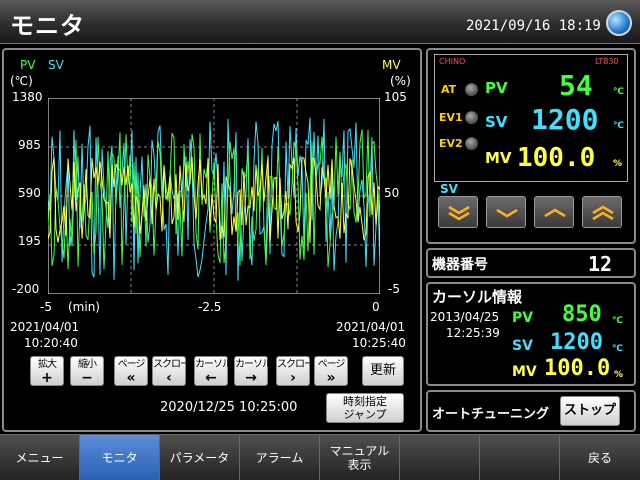 This screenshot has height=480, width=640. Describe the element at coordinates (582, 314) in the screenshot. I see `cursor-pv-value: 850` at that location.